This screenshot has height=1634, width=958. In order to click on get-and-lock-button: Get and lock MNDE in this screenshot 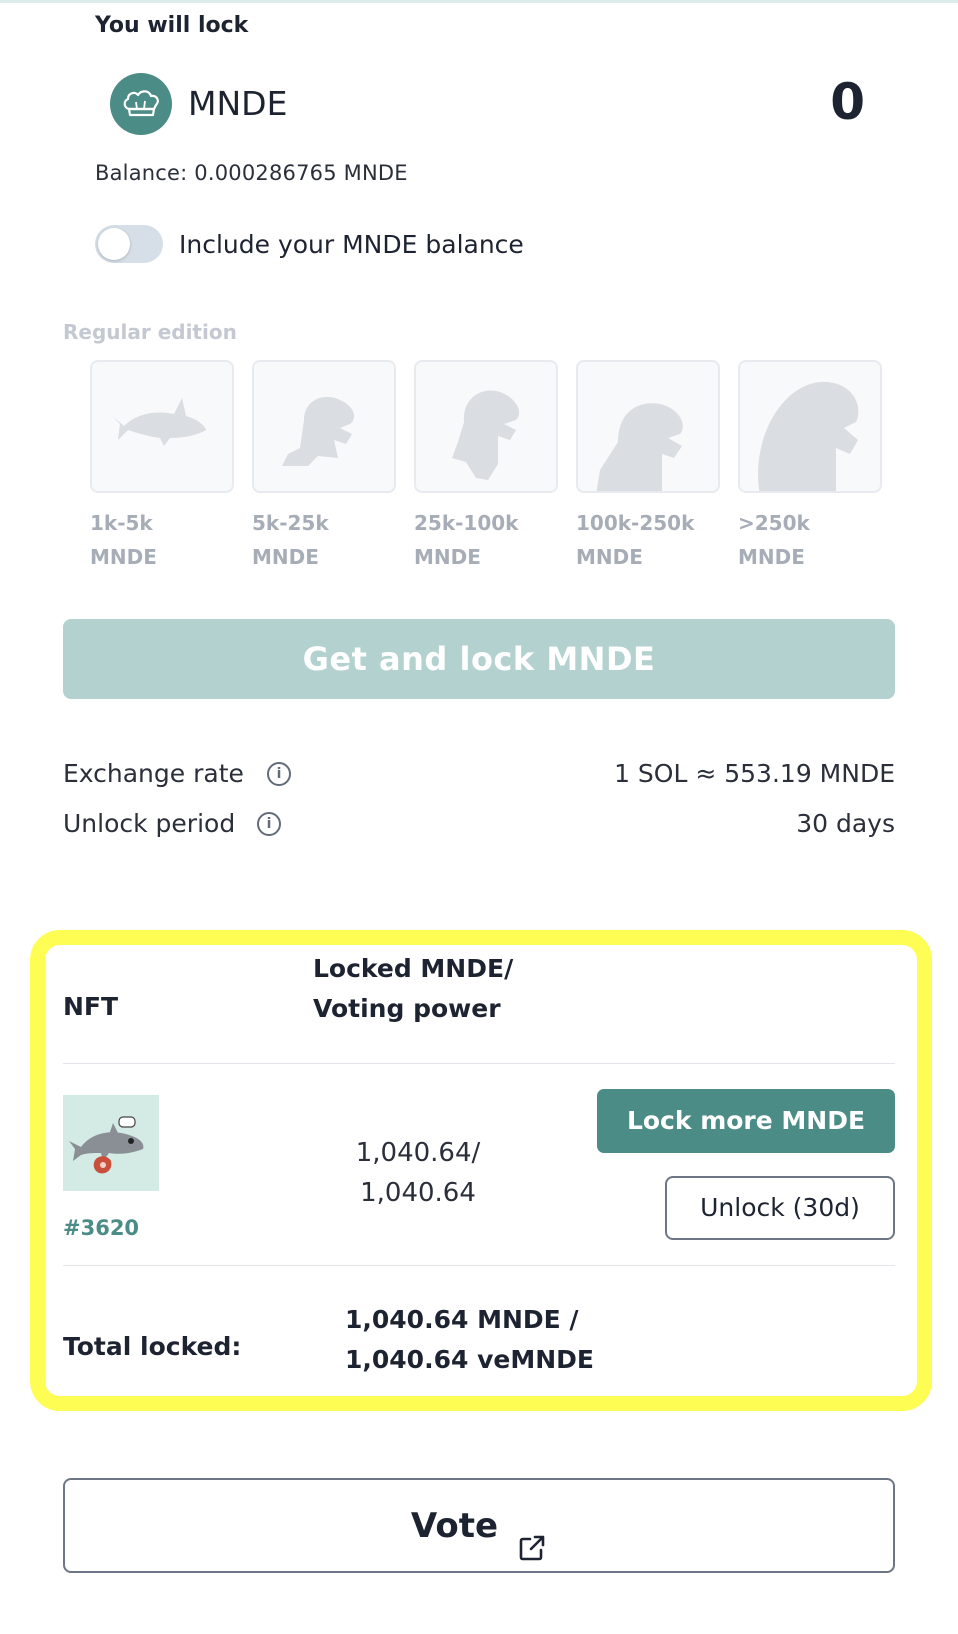, I will do `click(479, 659)`.